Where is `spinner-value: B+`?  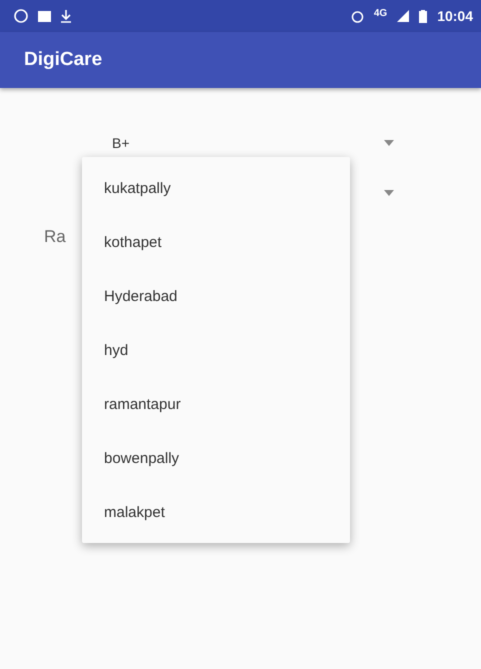 spinner-value: B+ is located at coordinates (248, 143).